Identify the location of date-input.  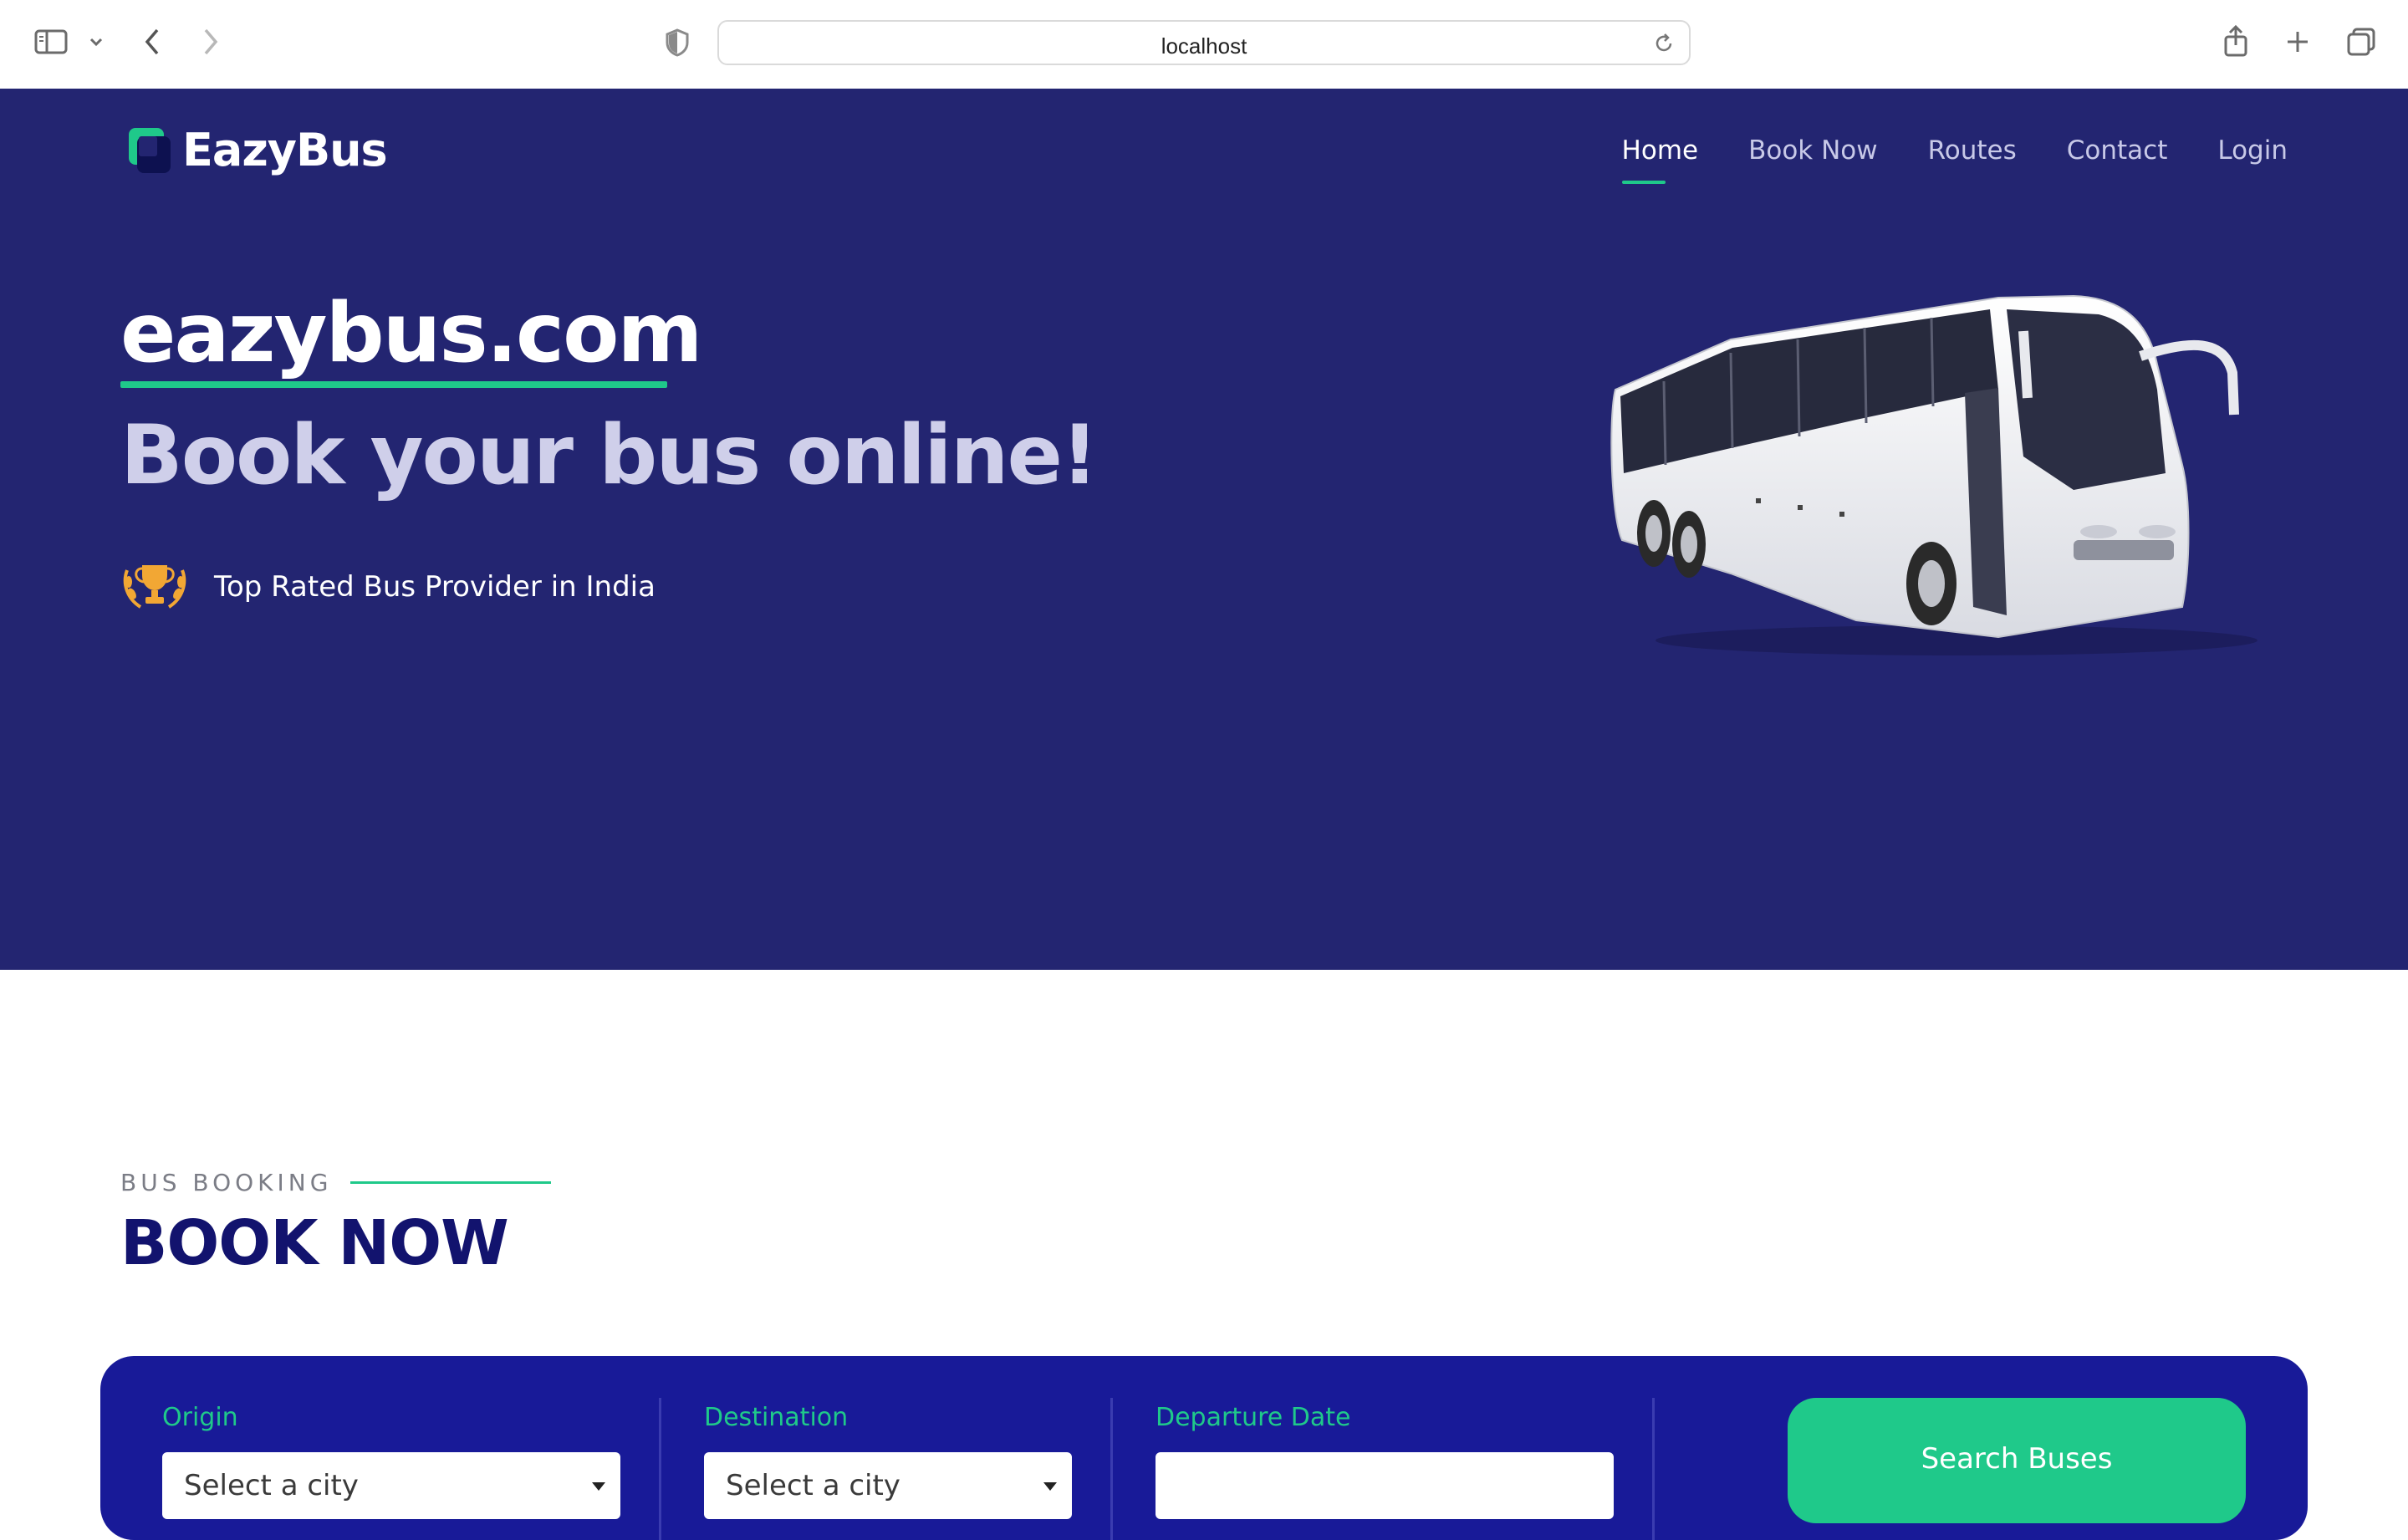
(1385, 1486).